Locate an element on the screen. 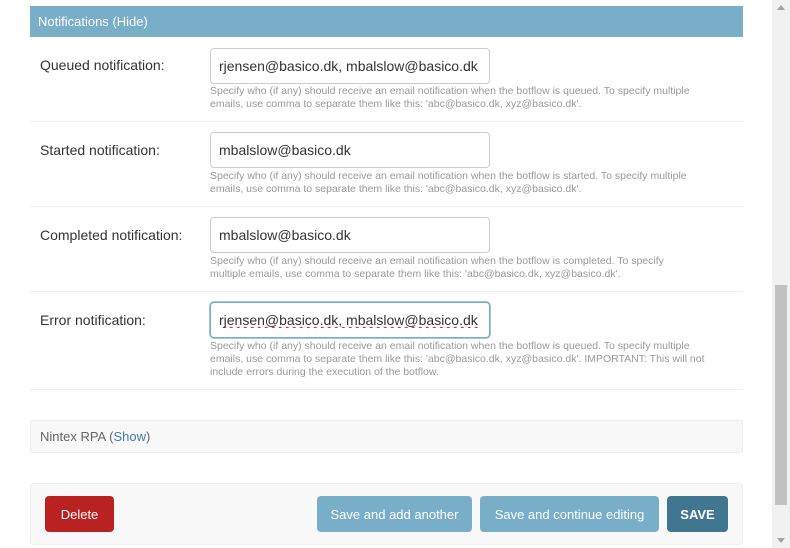  started-notification-input is located at coordinates (350, 150).